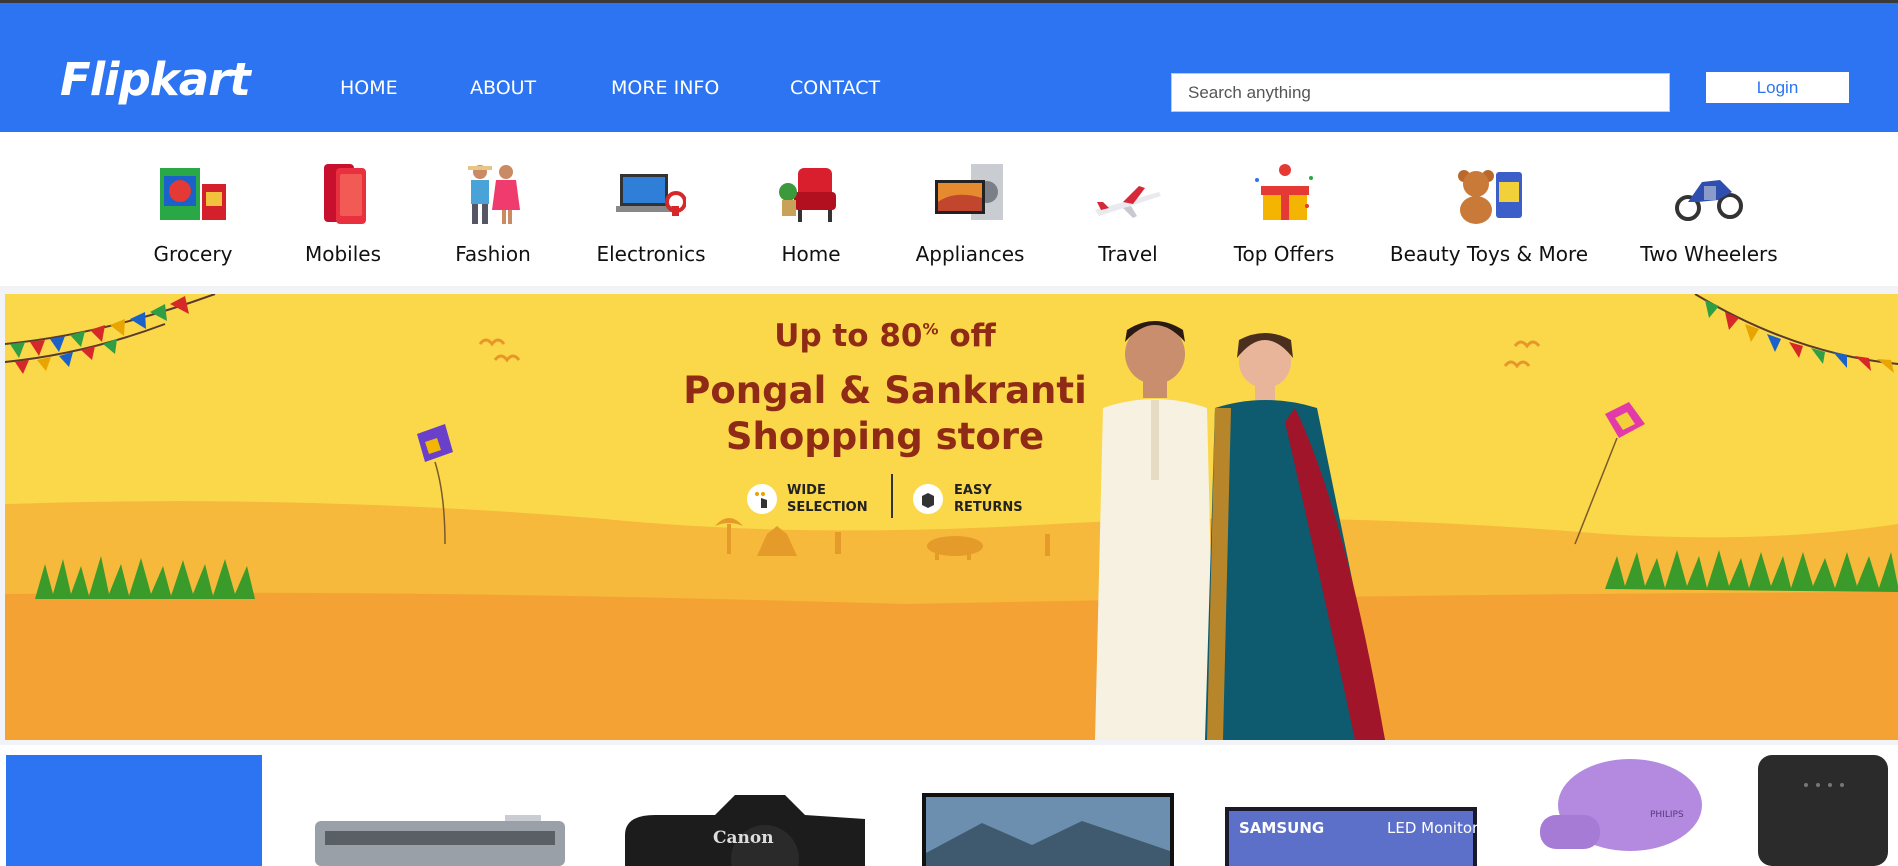 The width and height of the screenshot is (1898, 866). I want to click on product-strip: Canon SAMSUNG LED Monitor PHILIPS, so click(949, 805).